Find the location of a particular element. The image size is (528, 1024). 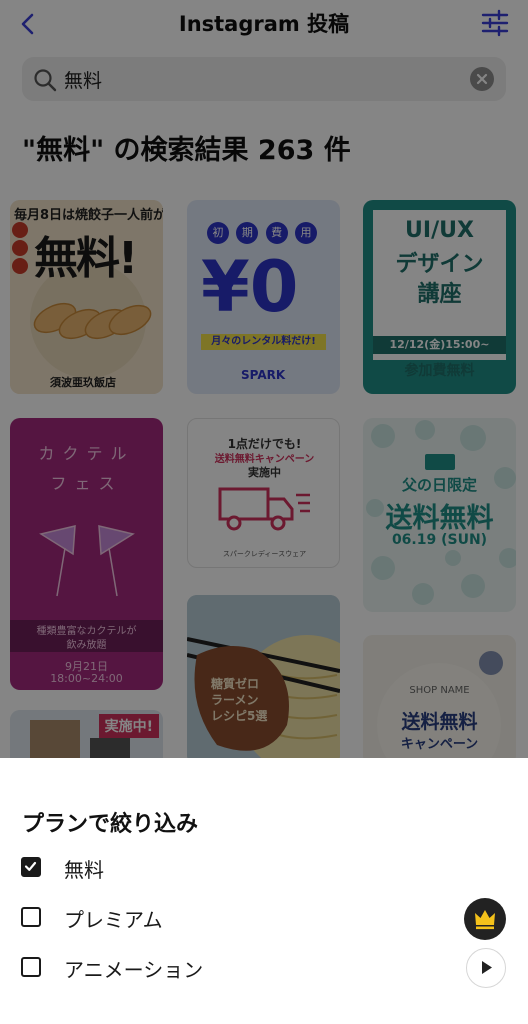

option-label: 無料 is located at coordinates (84, 870).